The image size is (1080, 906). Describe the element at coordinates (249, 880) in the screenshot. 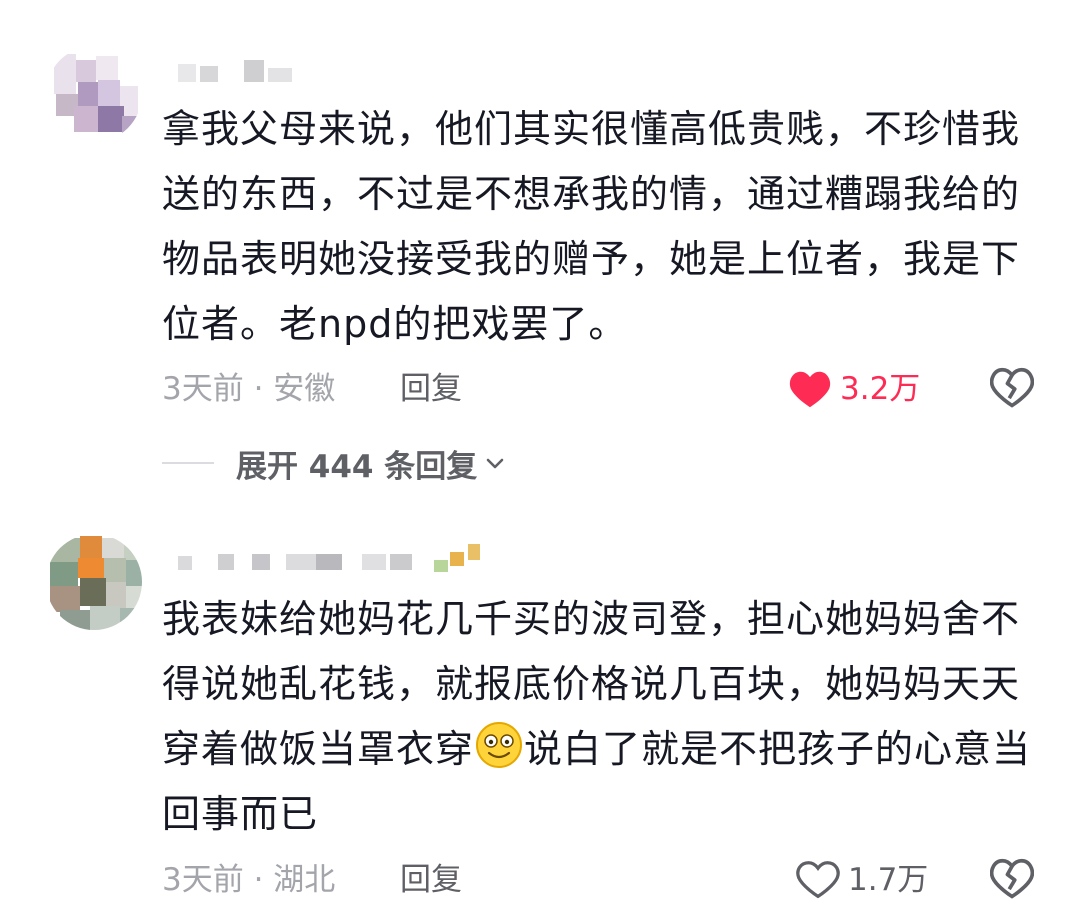

I see `comment-meta: 3天前 · 湖北` at that location.